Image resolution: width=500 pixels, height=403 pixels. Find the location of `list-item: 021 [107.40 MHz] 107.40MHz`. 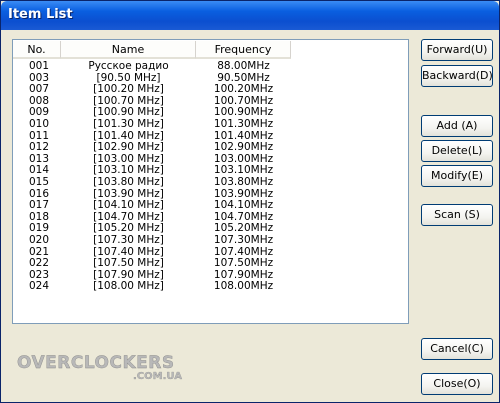

list-item: 021 [107.40 MHz] 107.40MHz is located at coordinates (210, 252).